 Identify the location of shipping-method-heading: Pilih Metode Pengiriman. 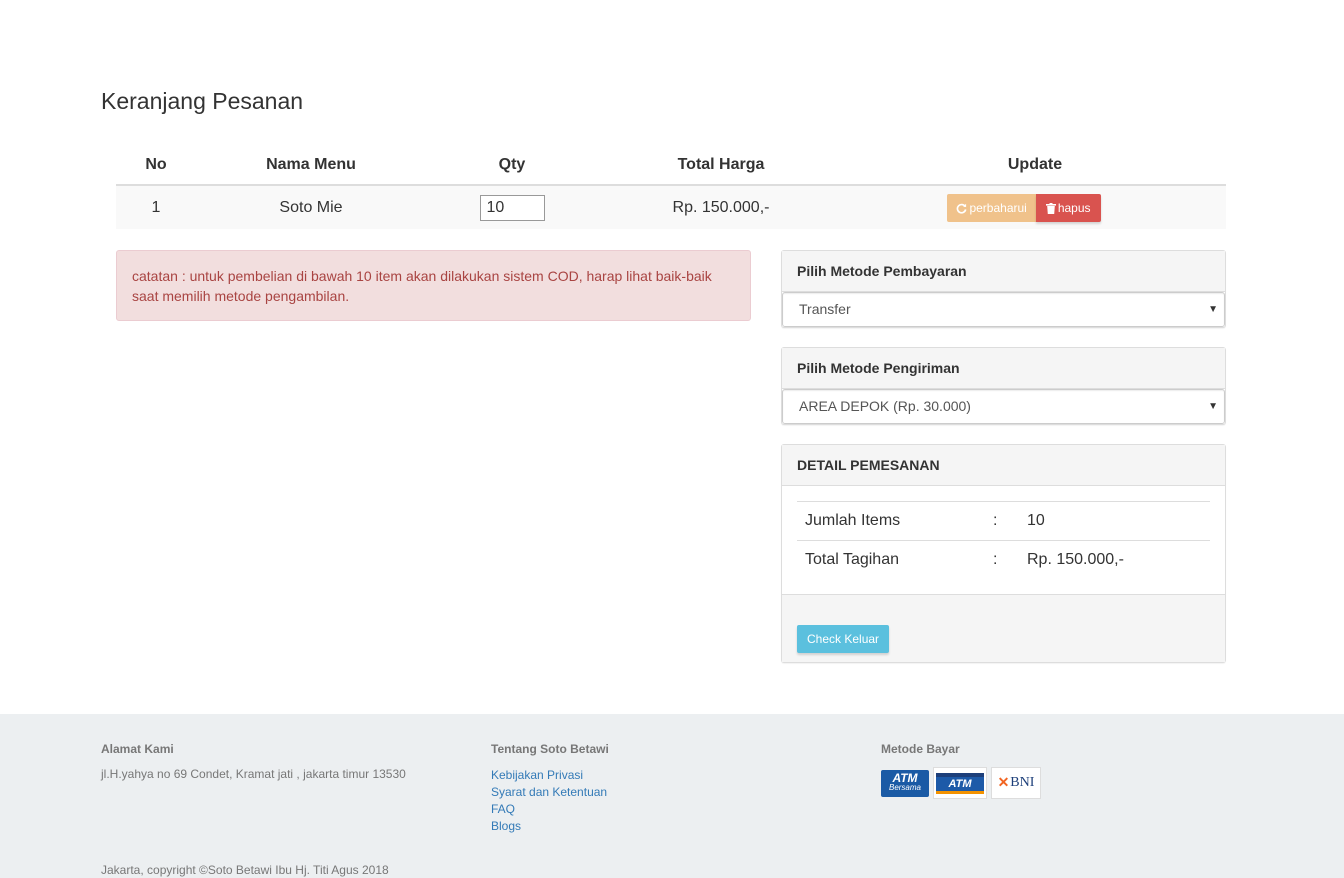
(1003, 368).